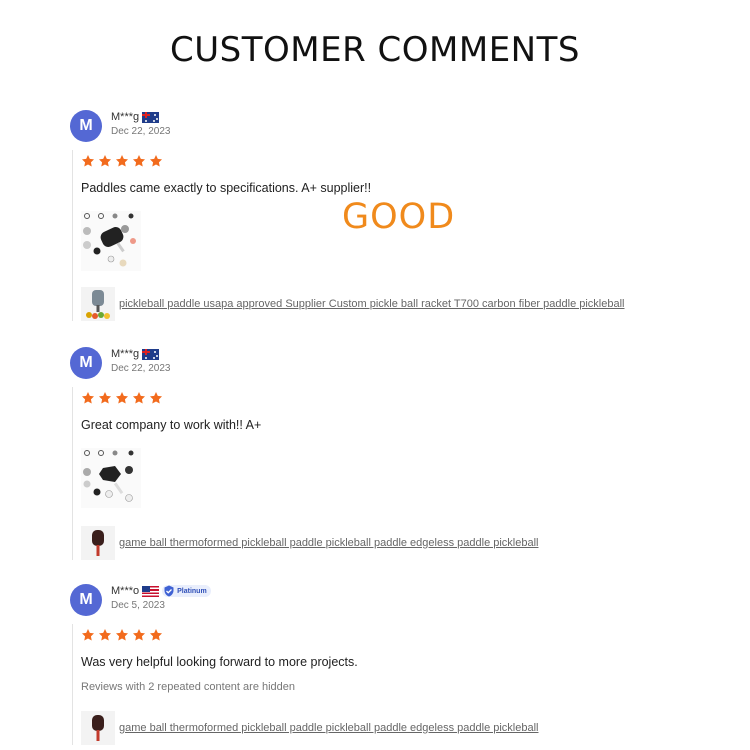 This screenshot has height=750, width=750. Describe the element at coordinates (171, 425) in the screenshot. I see `review-comment: Great company to work with!! A+` at that location.